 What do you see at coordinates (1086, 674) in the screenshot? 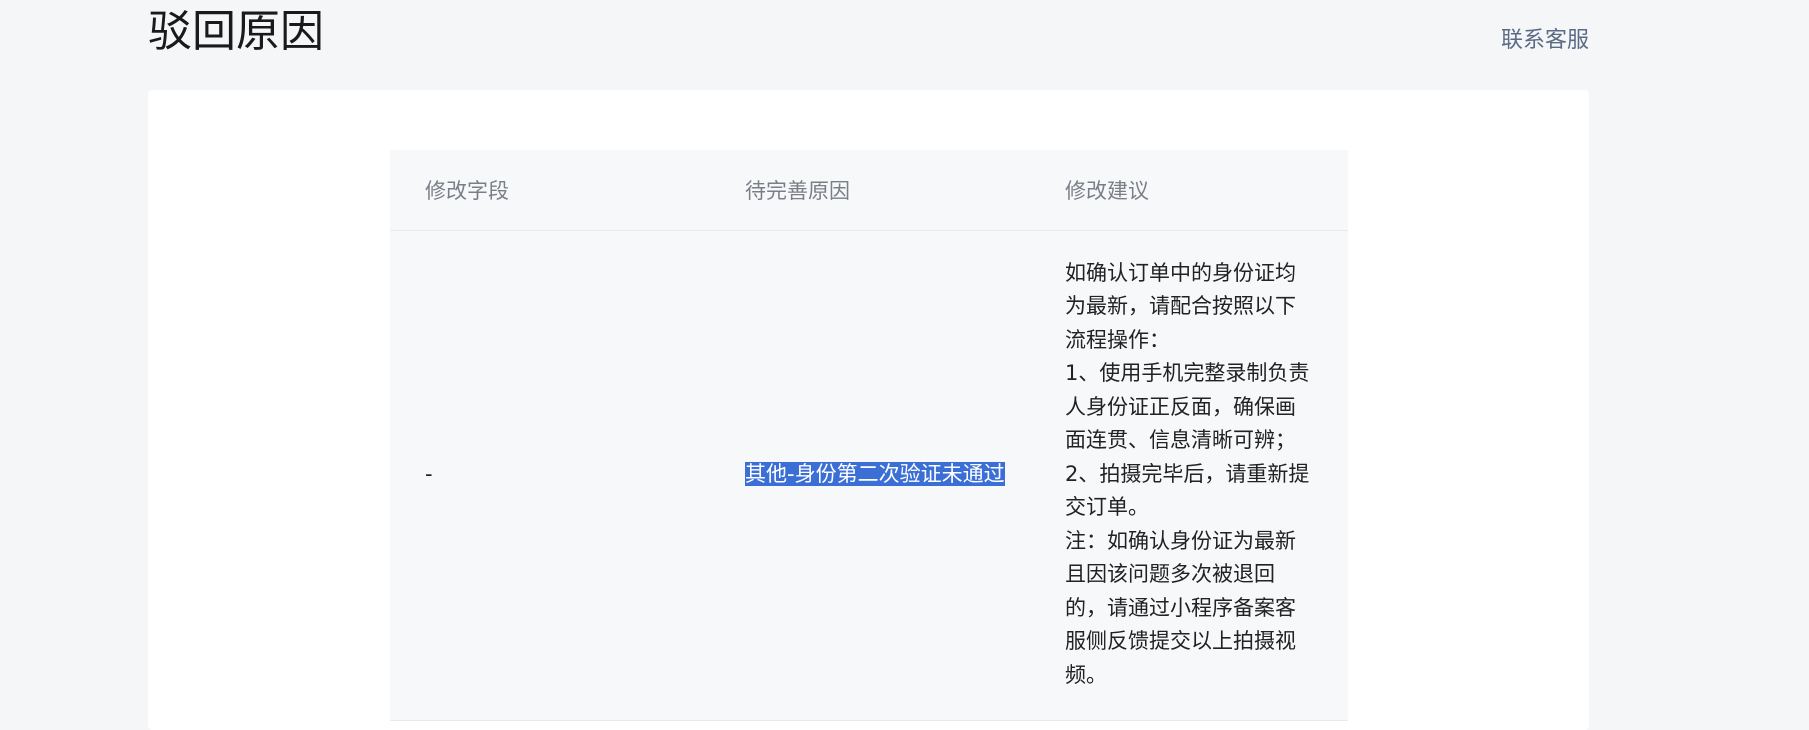
I see `suggestion-line: 频。` at bounding box center [1086, 674].